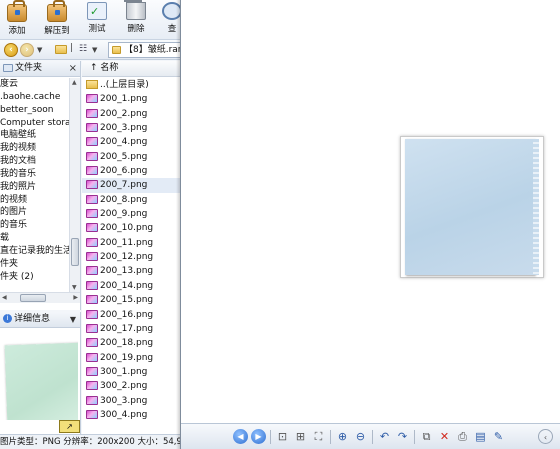 The height and width of the screenshot is (449, 560). What do you see at coordinates (131, 128) in the screenshot?
I see `file-row: 200_3.png` at bounding box center [131, 128].